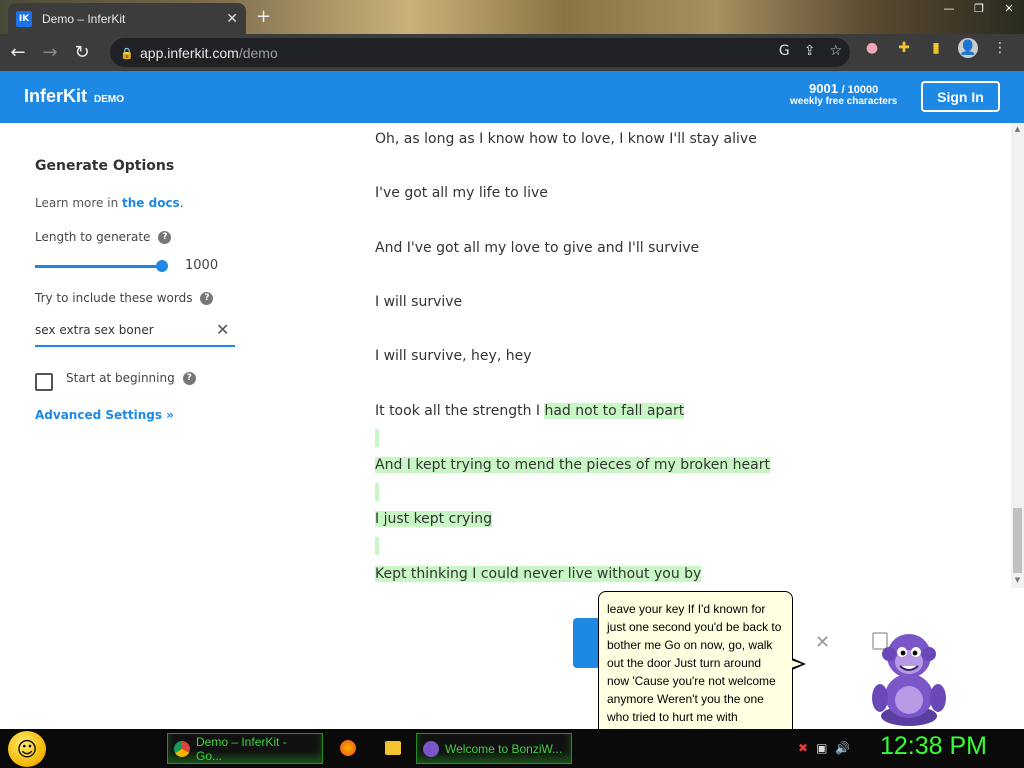 The image size is (1024, 768). Describe the element at coordinates (151, 203) in the screenshot. I see `docs-link: the docs` at that location.